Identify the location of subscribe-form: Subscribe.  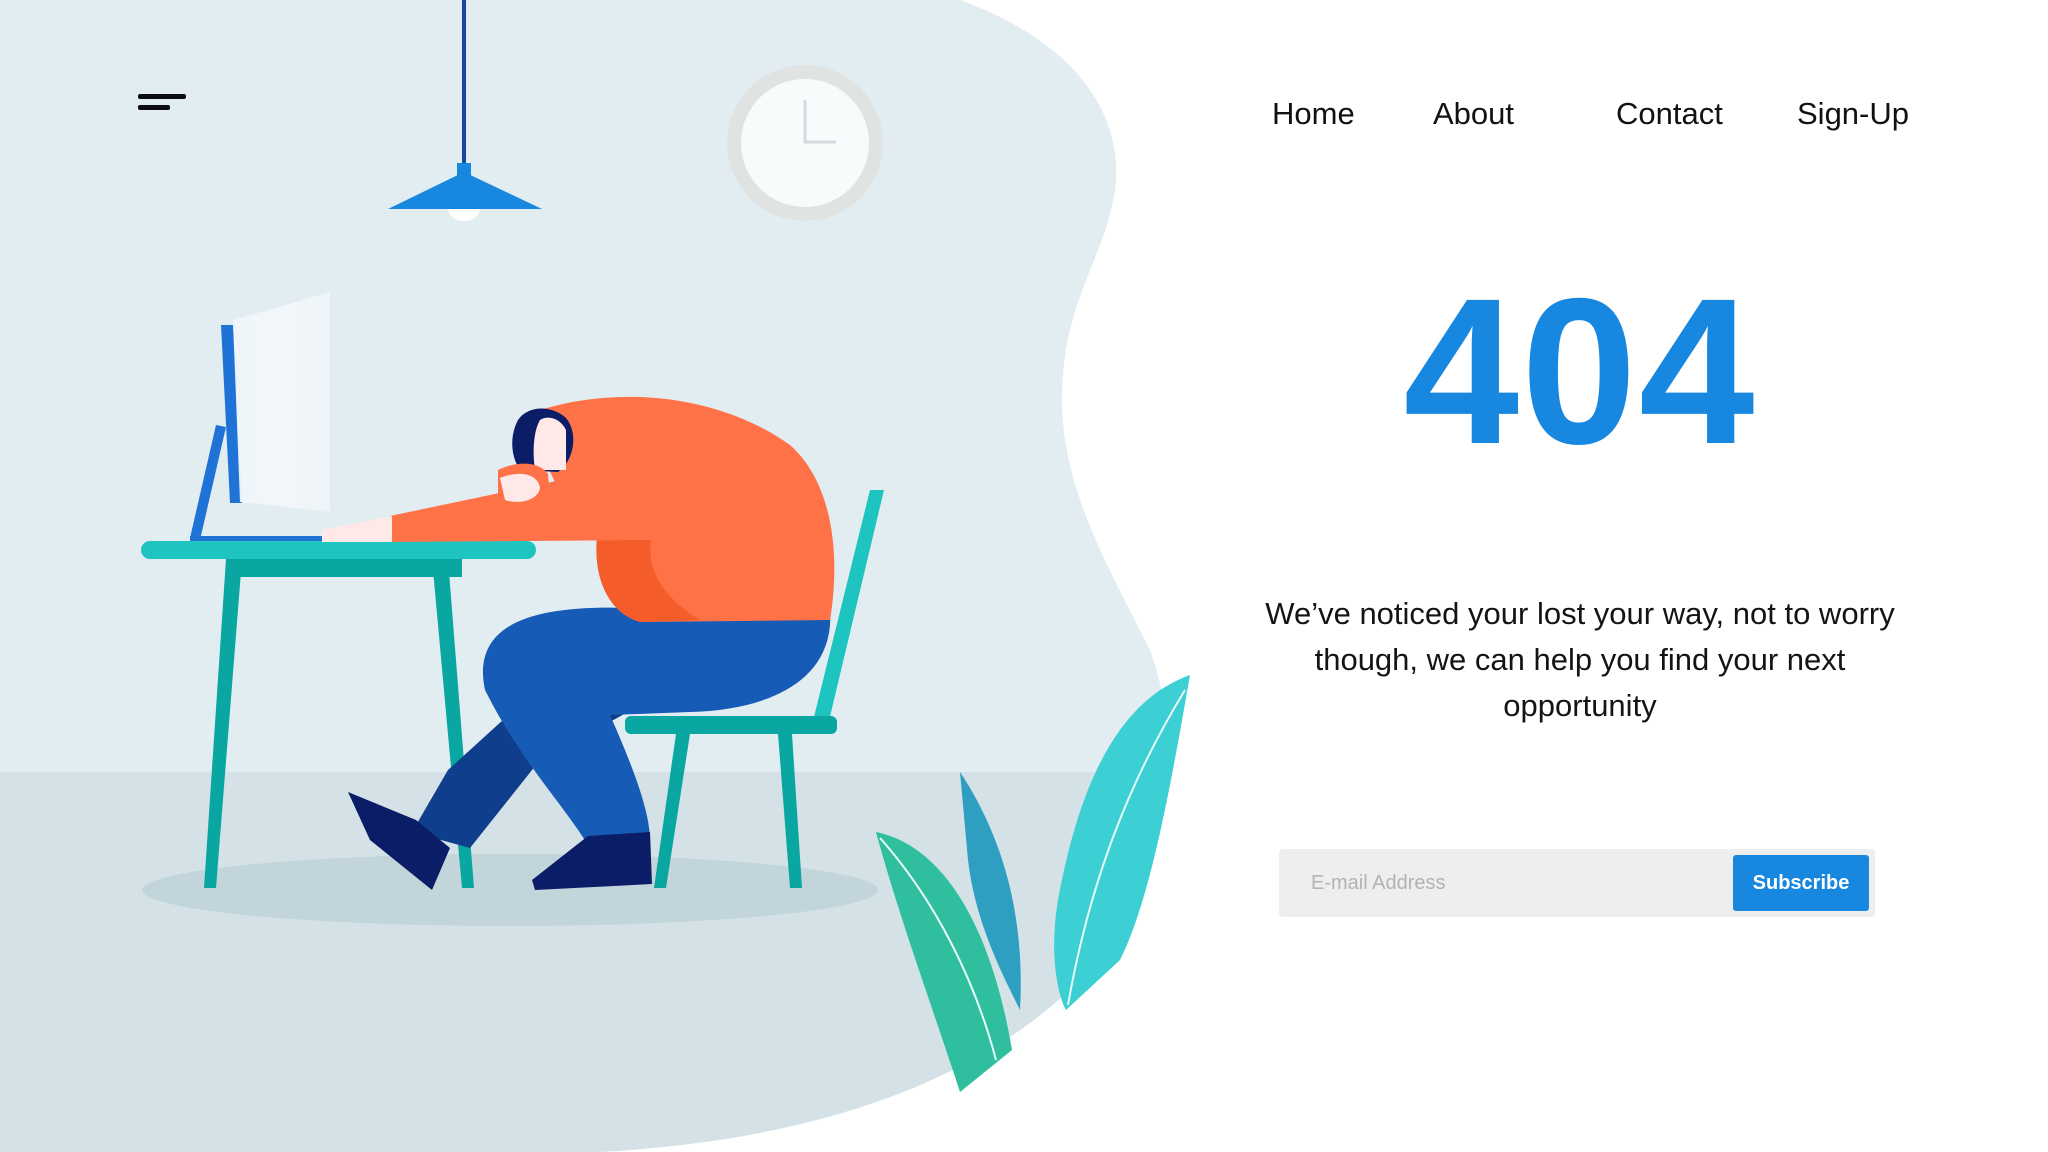
(1577, 883).